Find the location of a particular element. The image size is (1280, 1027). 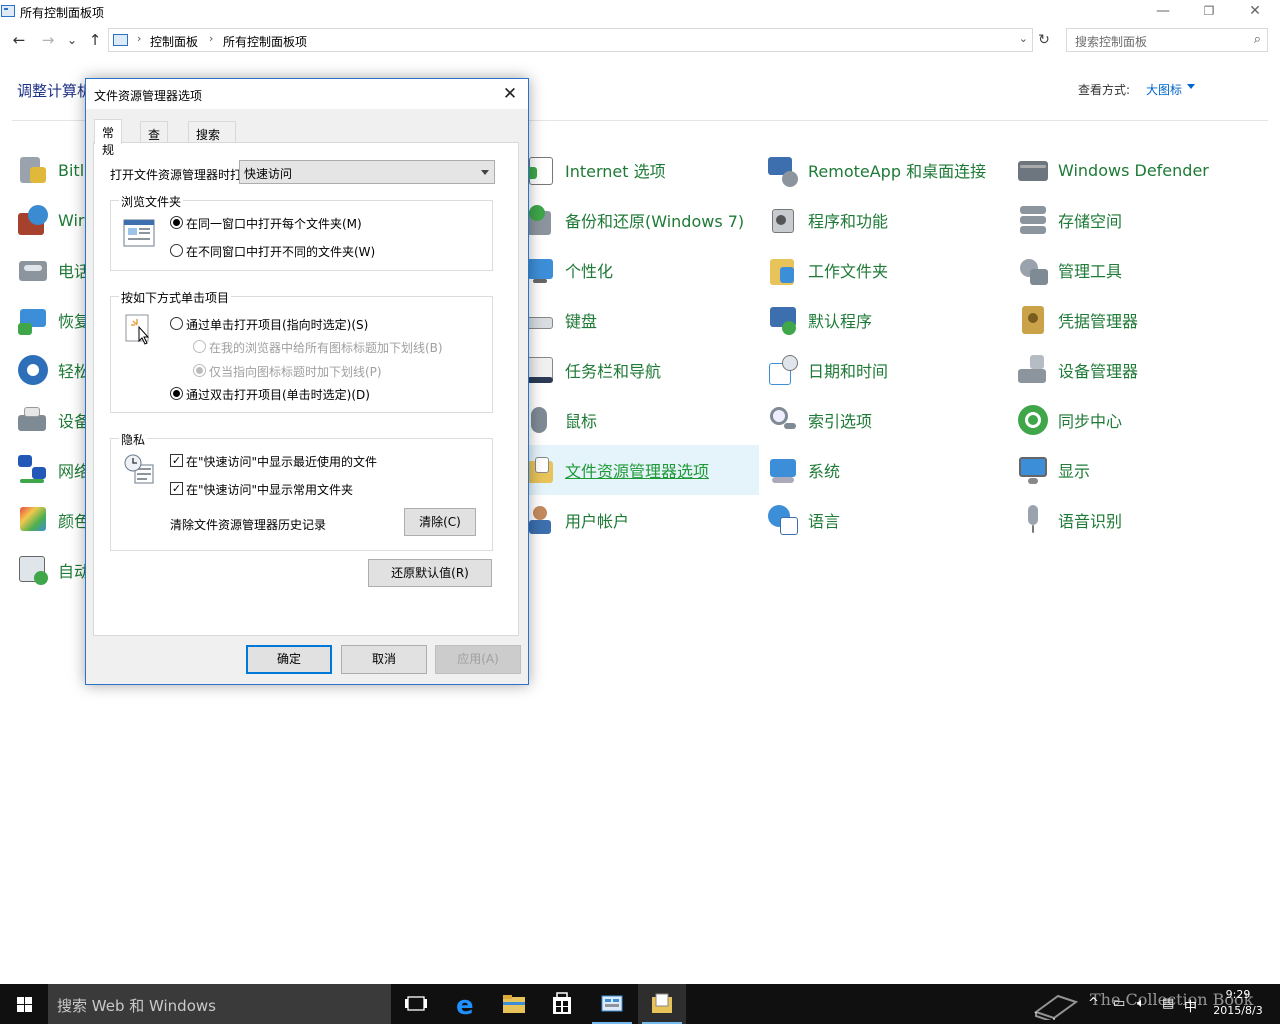

control-panel-taskbar-icon is located at coordinates (612, 1004).